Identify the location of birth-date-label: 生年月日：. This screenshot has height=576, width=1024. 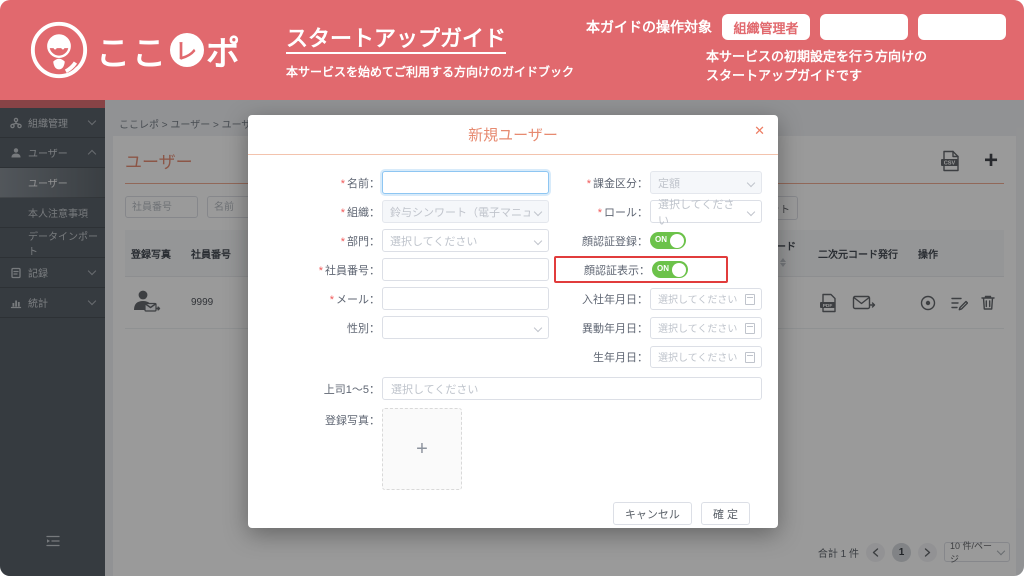
(620, 357).